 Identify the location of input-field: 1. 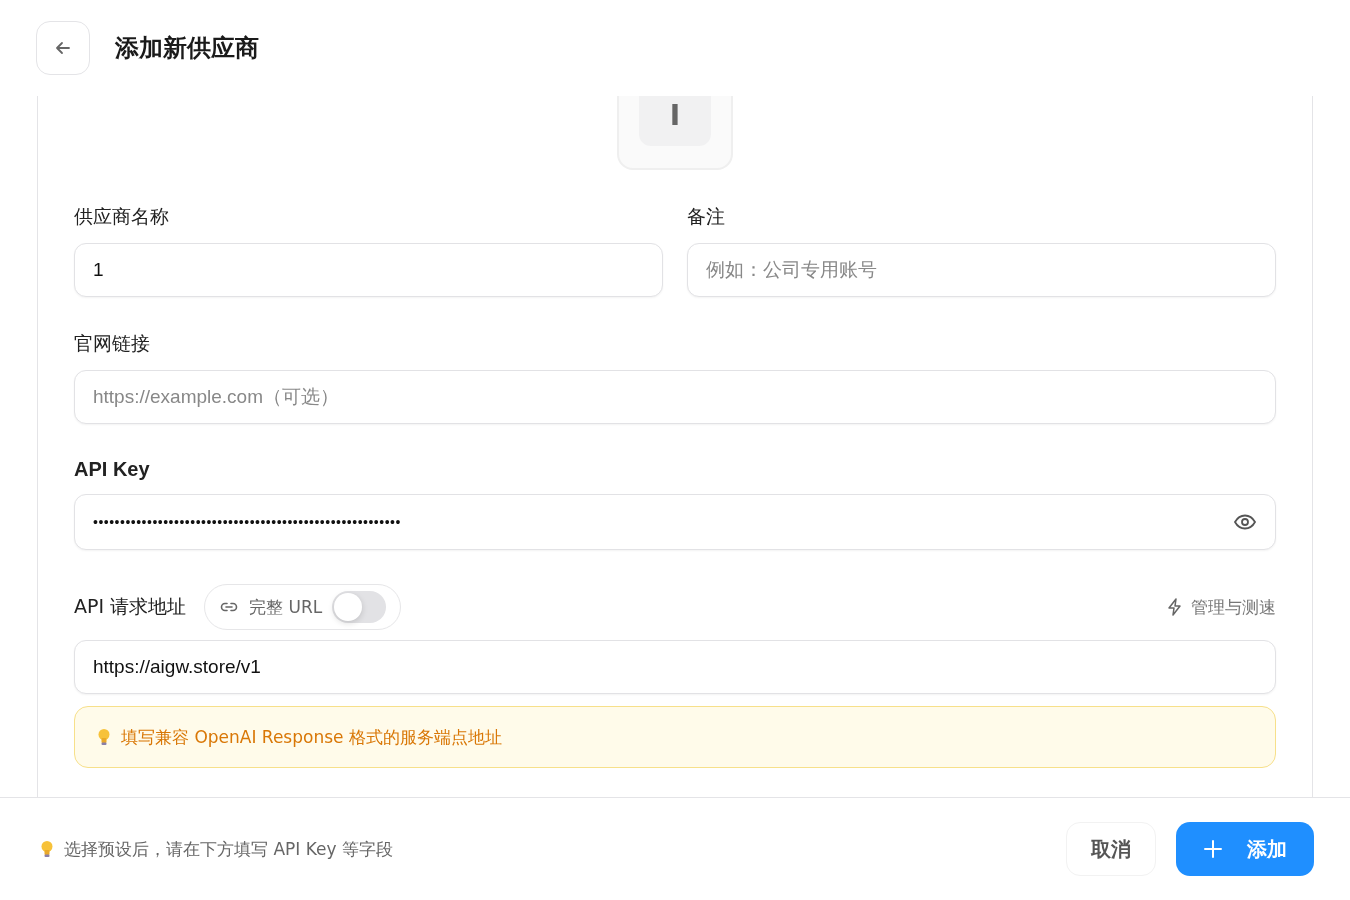
(368, 270).